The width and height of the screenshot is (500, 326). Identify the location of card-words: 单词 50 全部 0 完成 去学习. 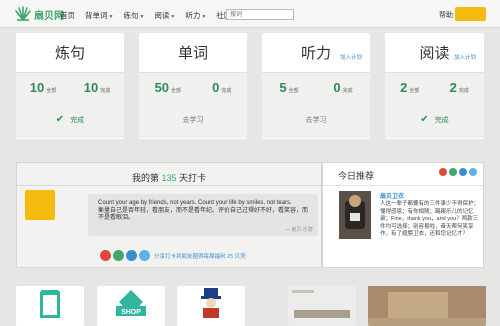
(193, 86).